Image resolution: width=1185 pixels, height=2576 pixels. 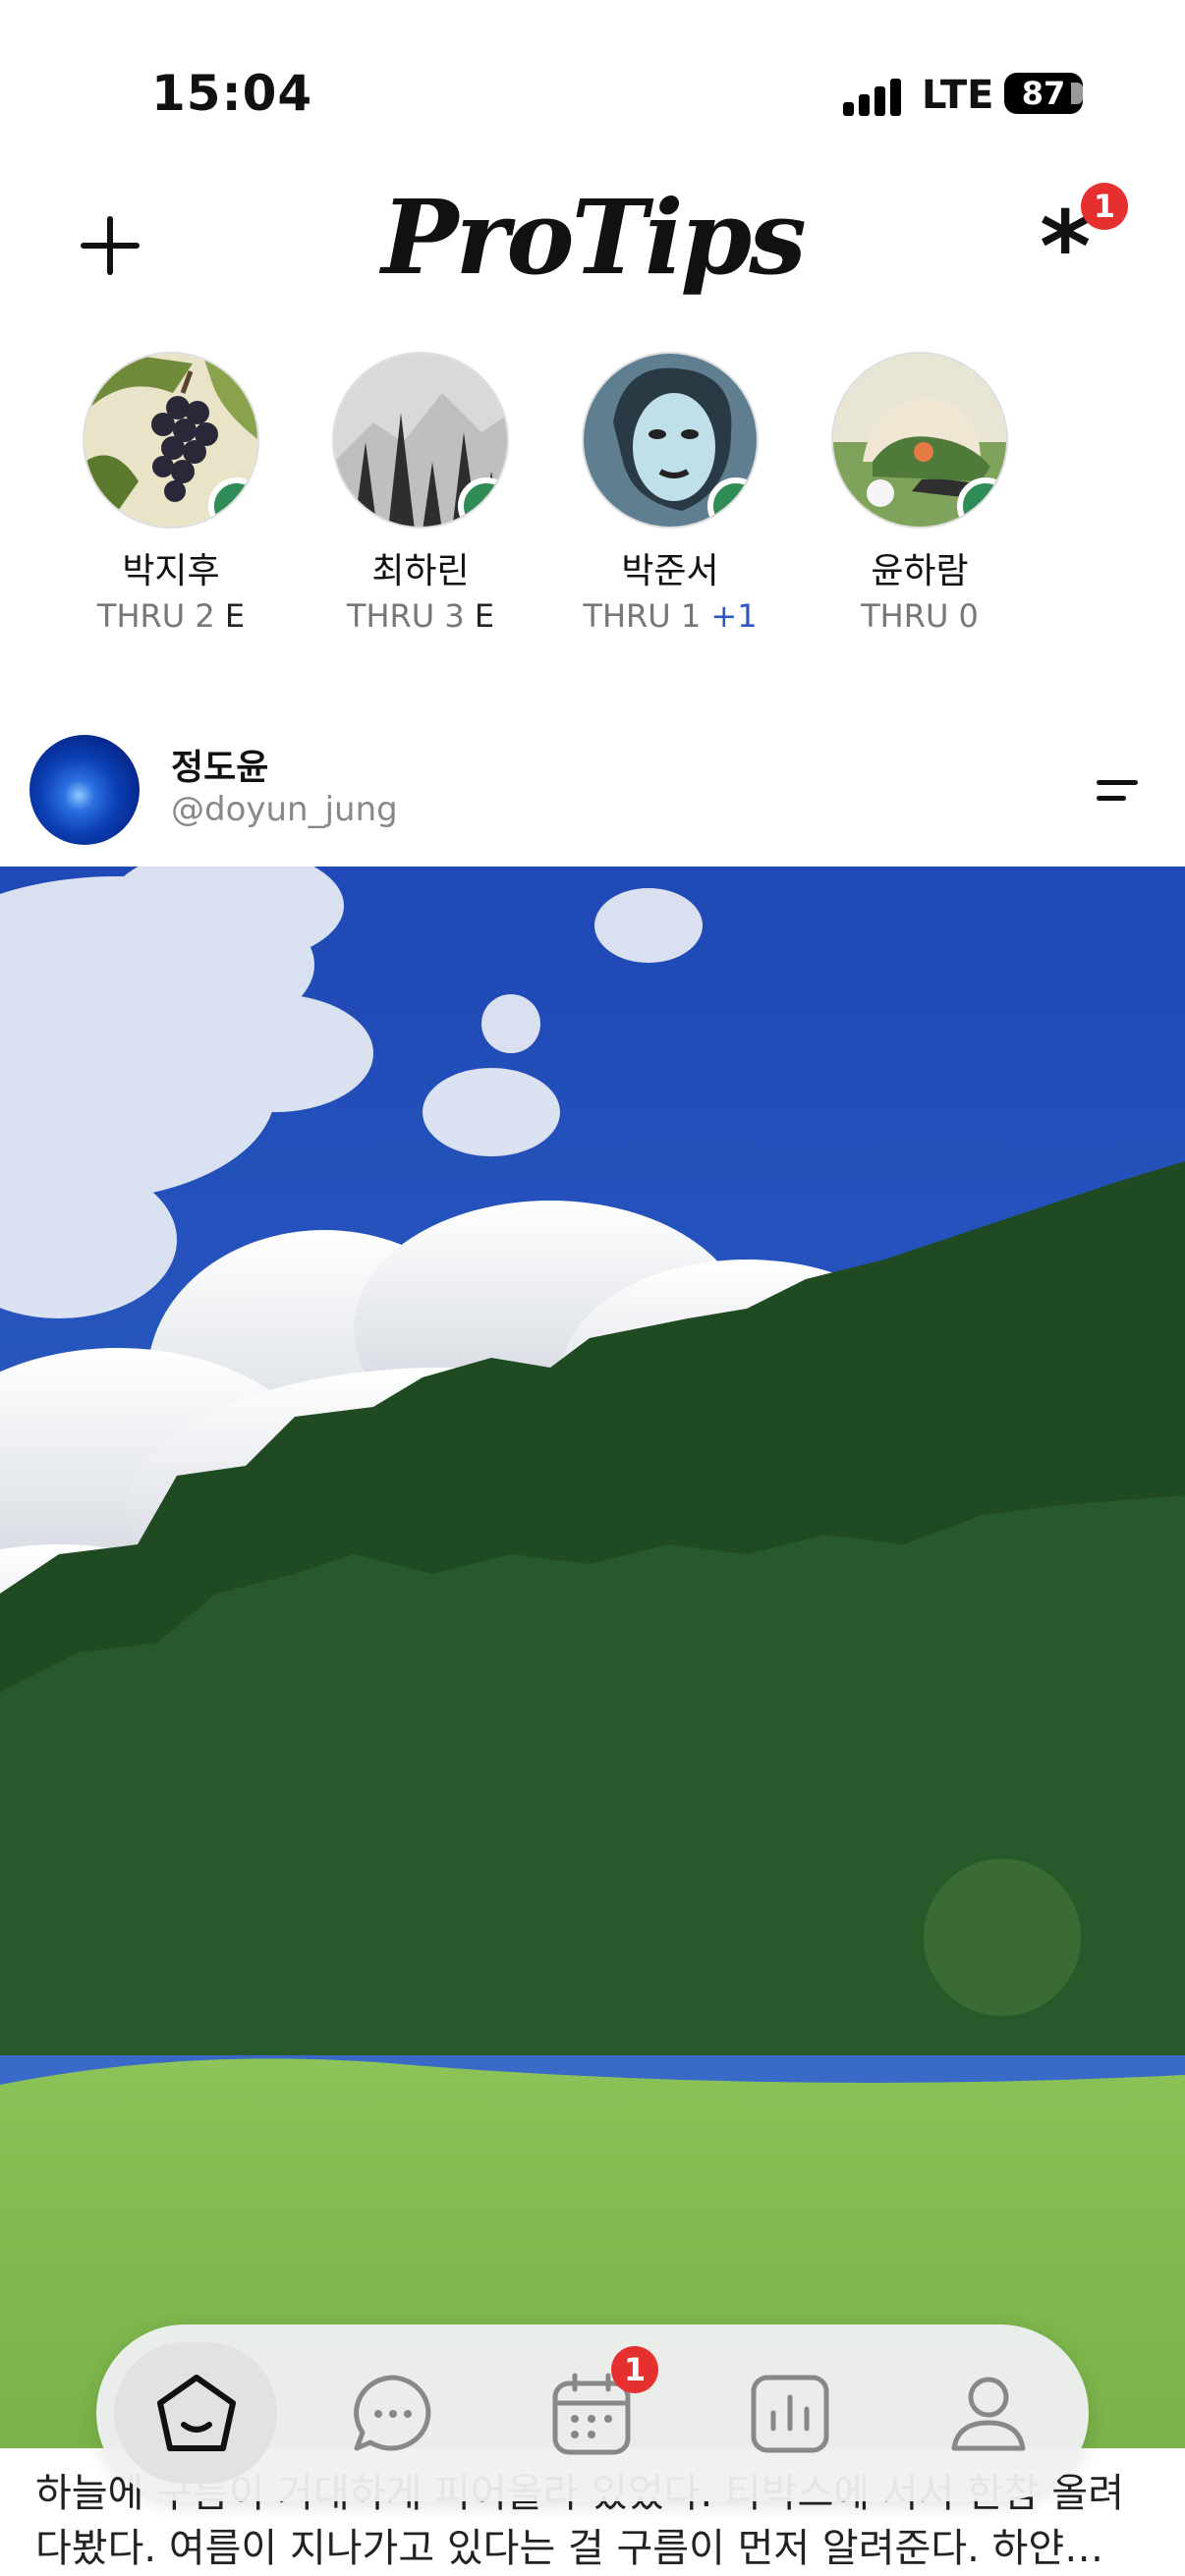 I want to click on calendar-badge: 1, so click(x=635, y=2369).